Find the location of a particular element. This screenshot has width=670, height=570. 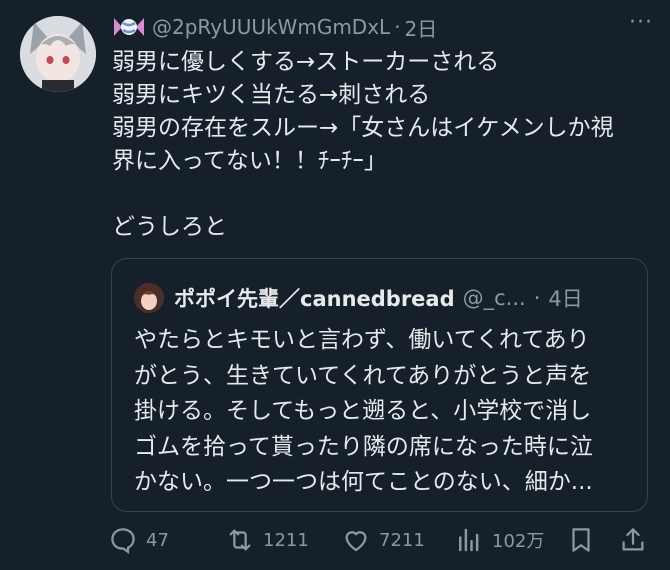

like-count: 7211 is located at coordinates (402, 540).